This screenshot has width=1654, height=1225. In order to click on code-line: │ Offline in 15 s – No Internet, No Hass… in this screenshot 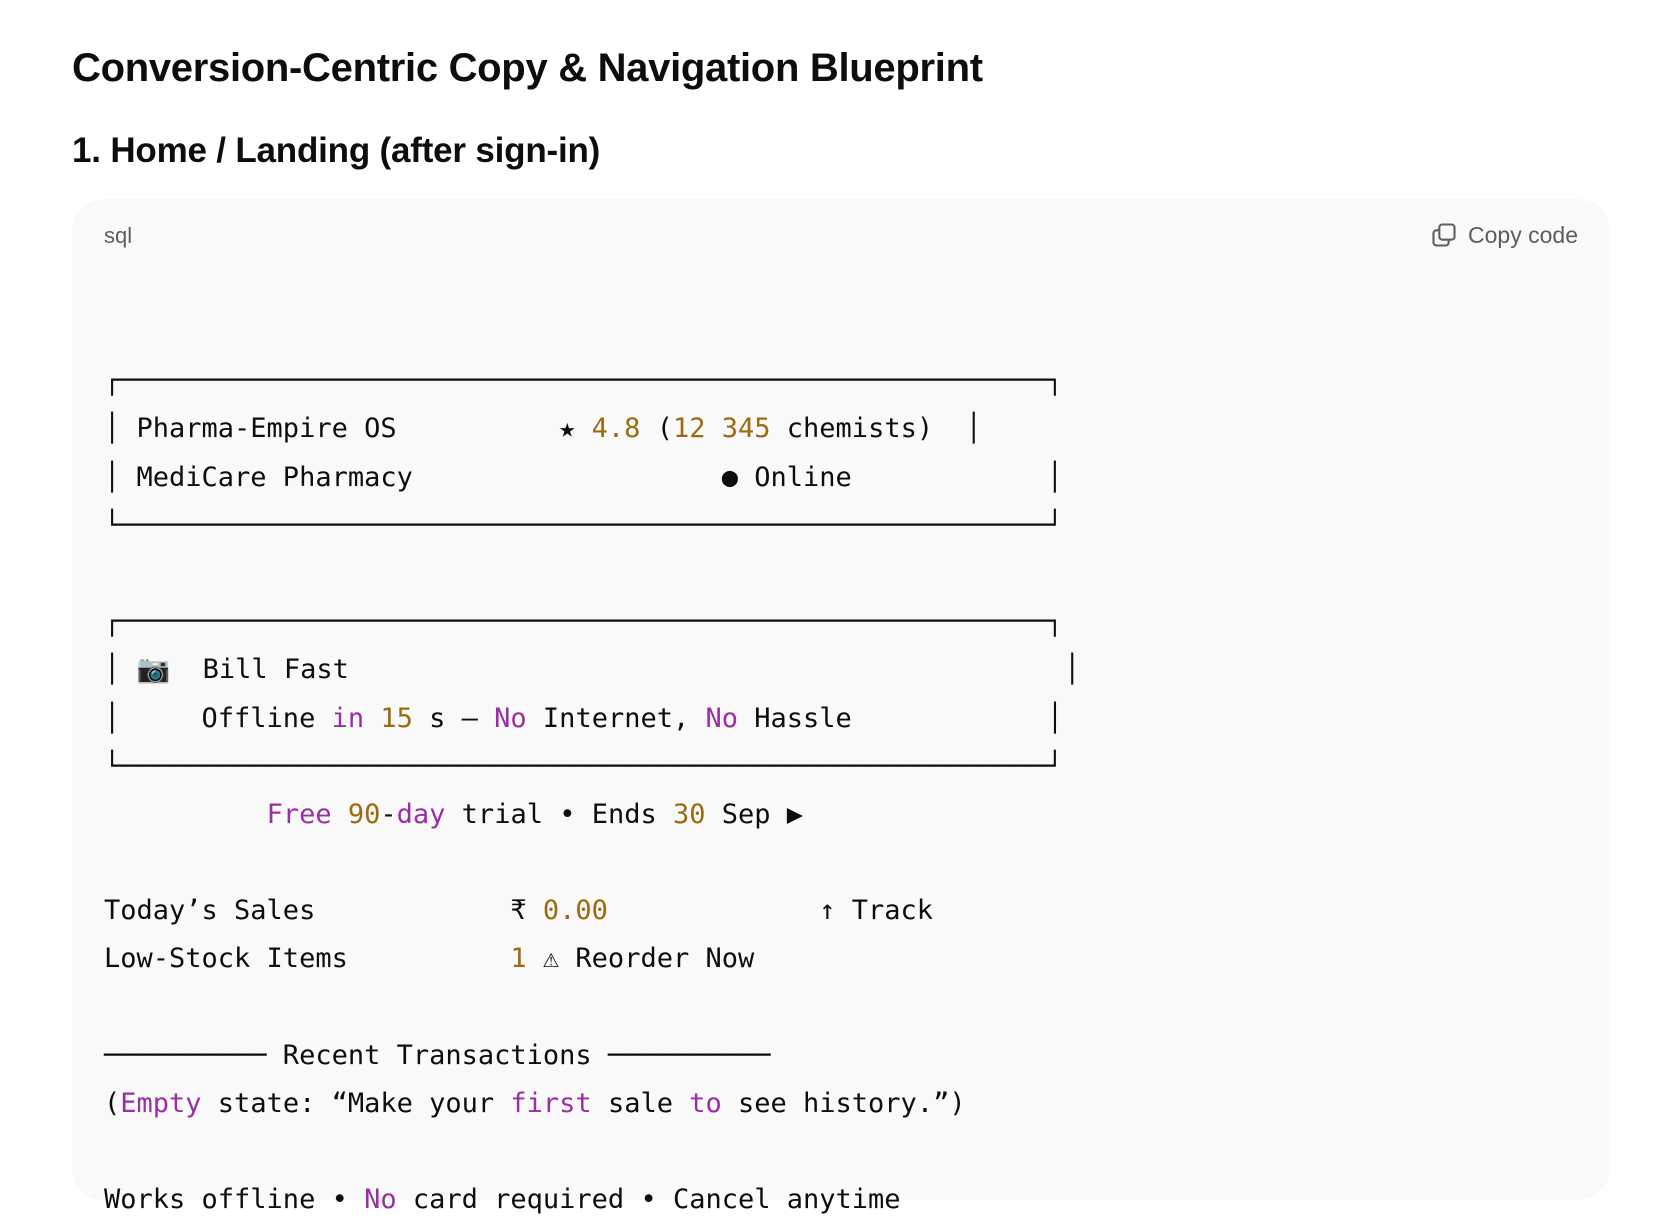, I will do `click(592, 719)`.